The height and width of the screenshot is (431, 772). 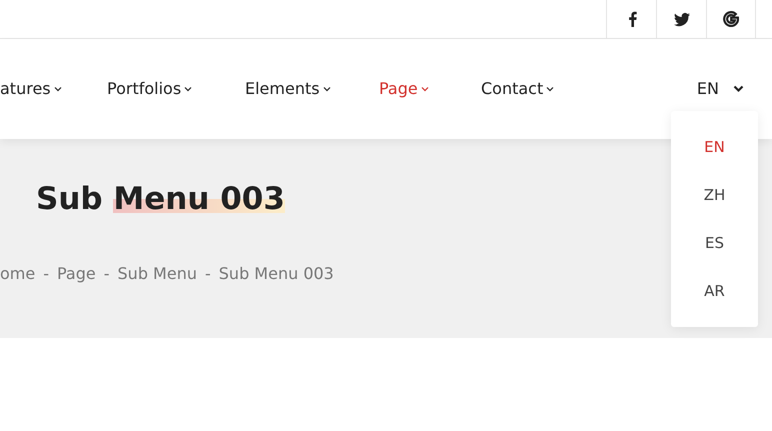 What do you see at coordinates (18, 274) in the screenshot?
I see `breadcrumb-link: ome` at bounding box center [18, 274].